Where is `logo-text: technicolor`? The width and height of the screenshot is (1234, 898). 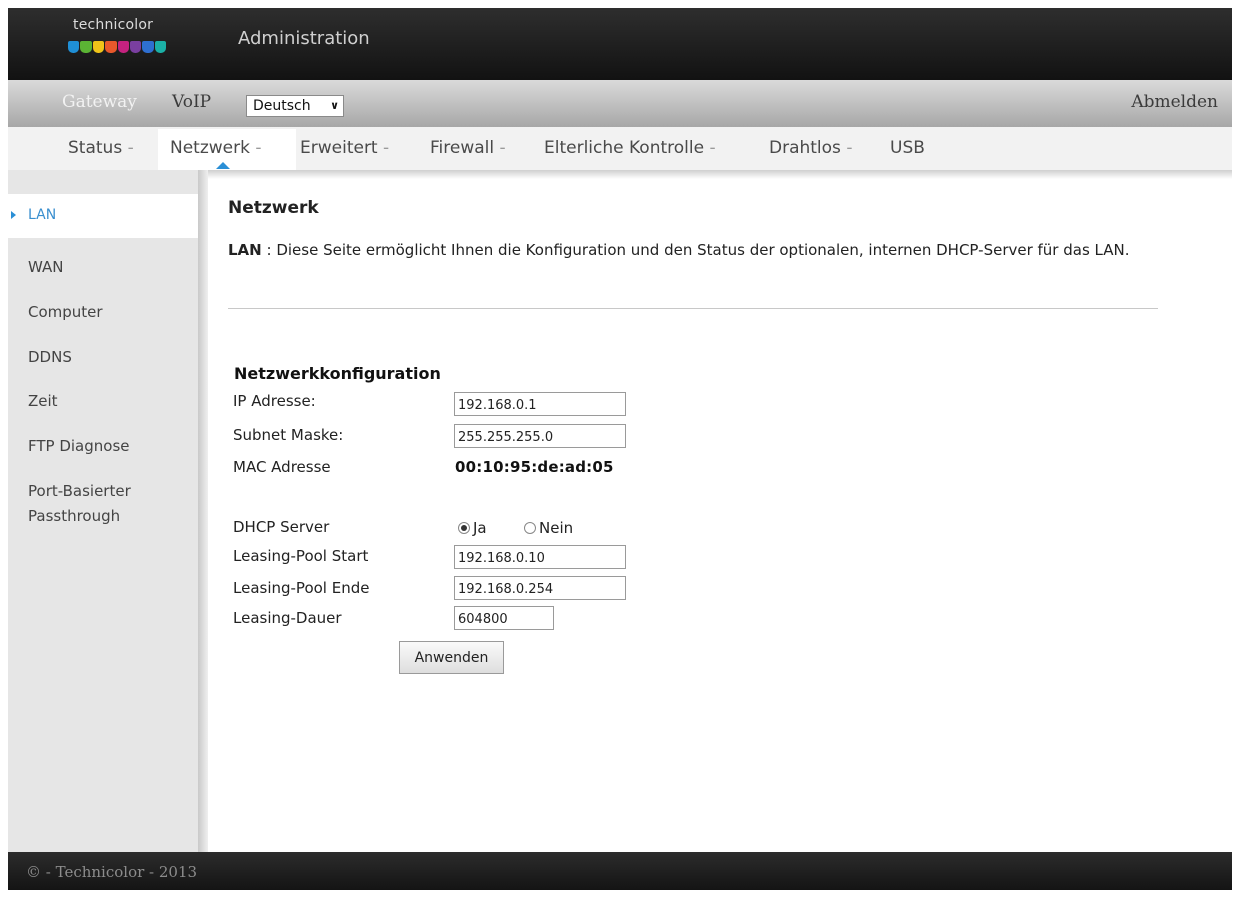 logo-text: technicolor is located at coordinates (113, 25).